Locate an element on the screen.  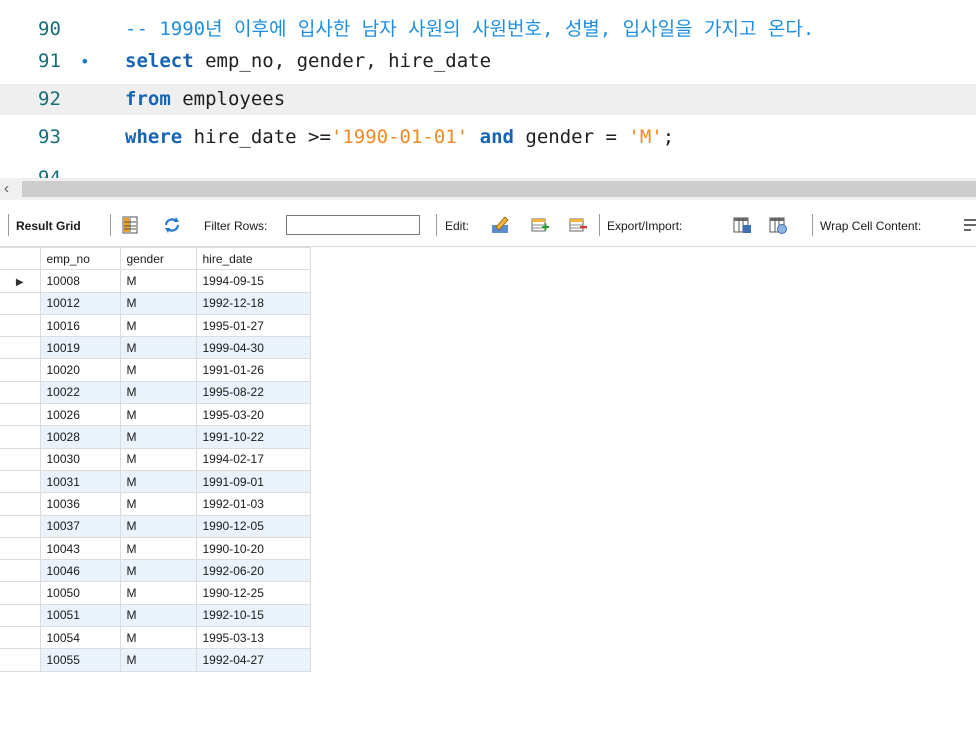
cell-emp-no: 10030 is located at coordinates (80, 459).